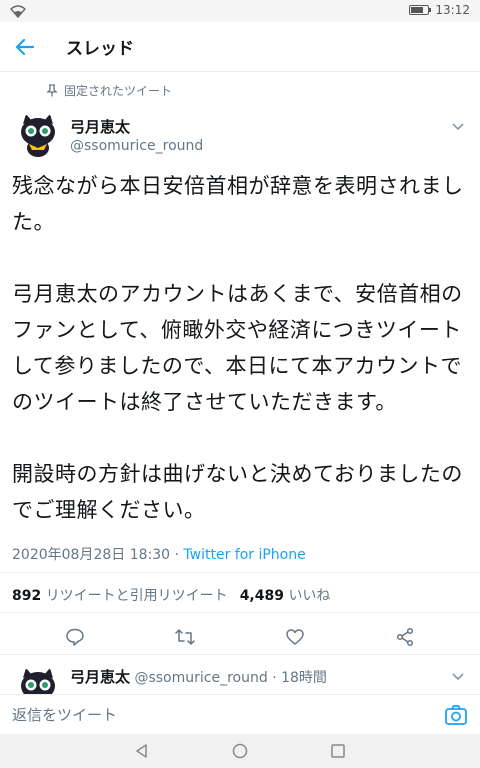 The width and height of the screenshot is (480, 768). I want to click on reply-author-line: 弓月恵太 @ssomurice_round · 18時間, so click(198, 676).